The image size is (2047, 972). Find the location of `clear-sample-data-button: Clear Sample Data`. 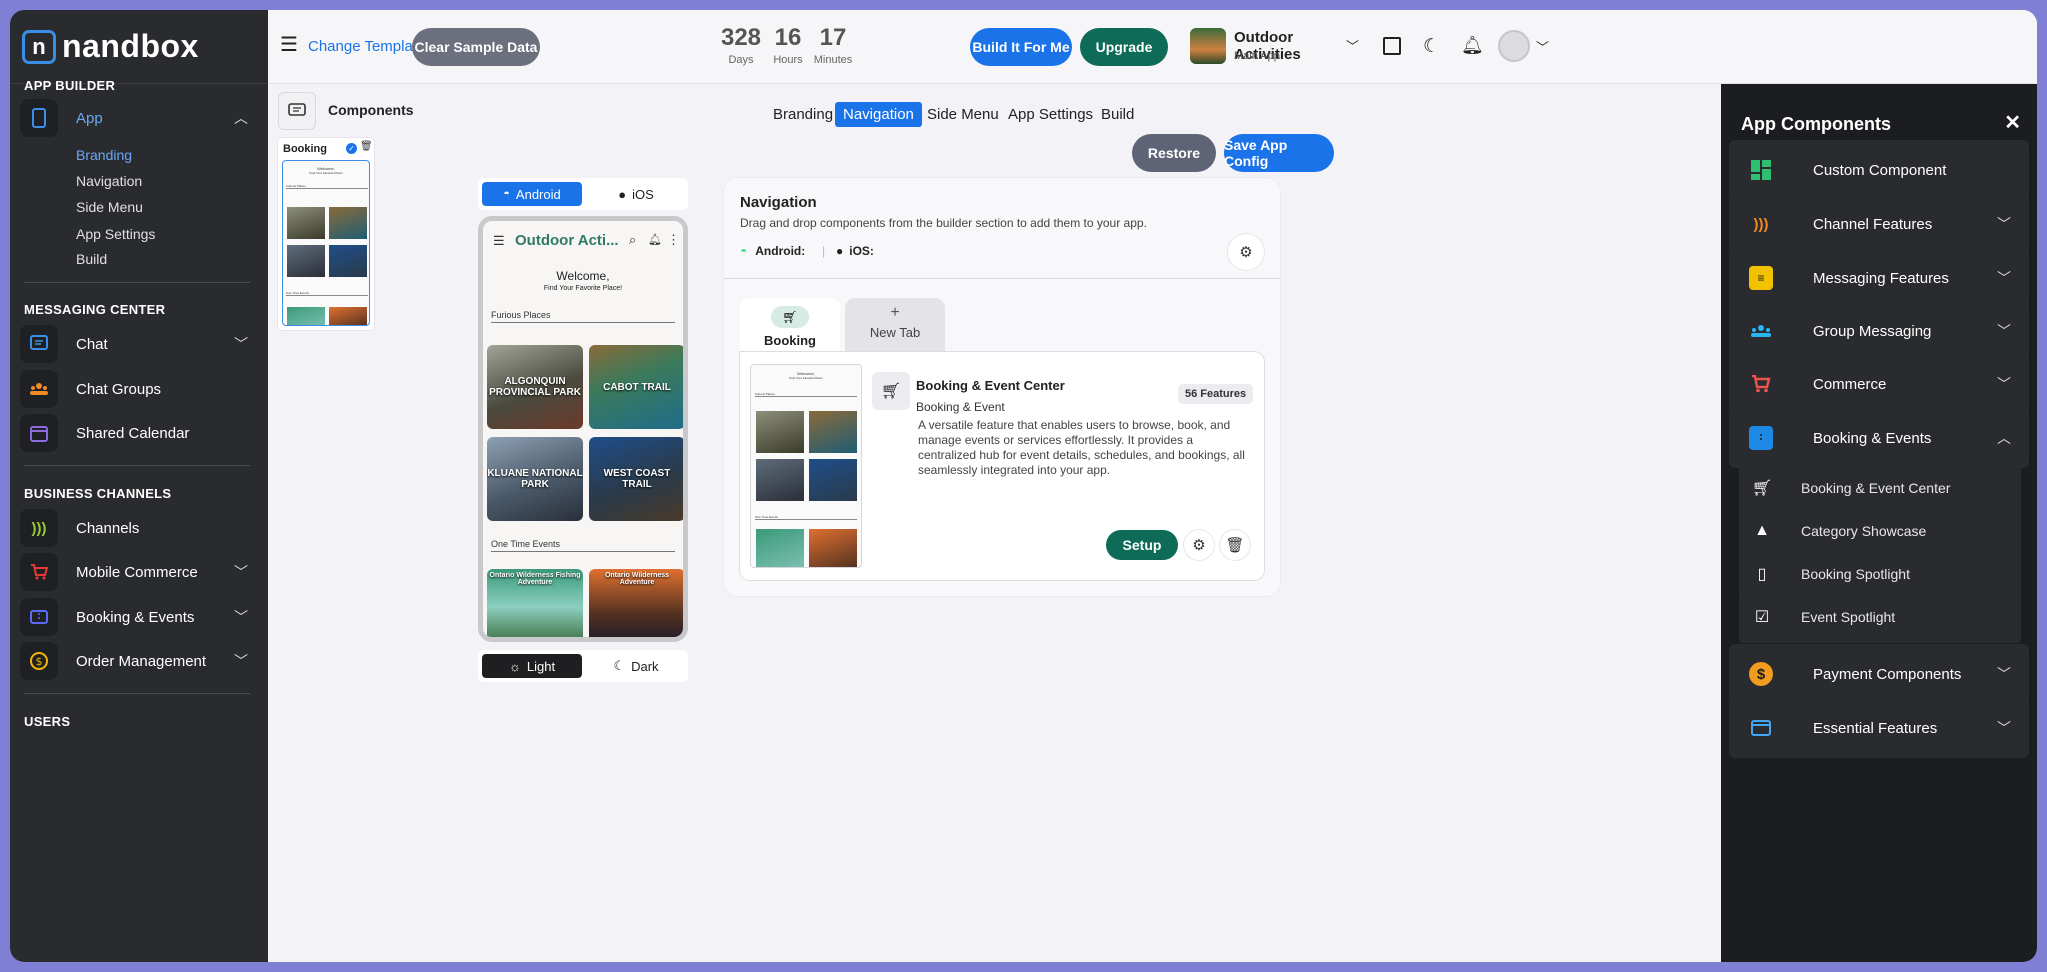

clear-sample-data-button: Clear Sample Data is located at coordinates (476, 47).